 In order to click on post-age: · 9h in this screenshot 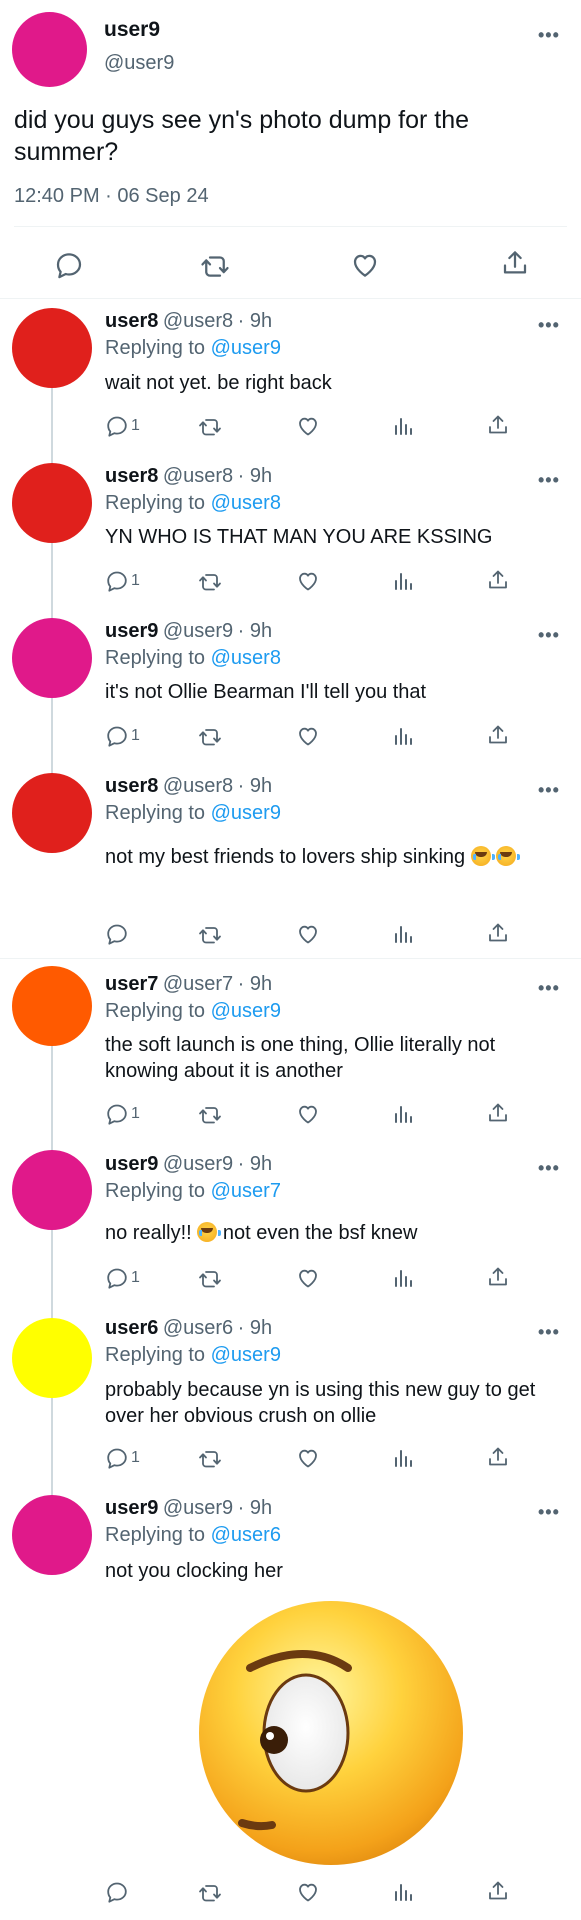, I will do `click(255, 1508)`.